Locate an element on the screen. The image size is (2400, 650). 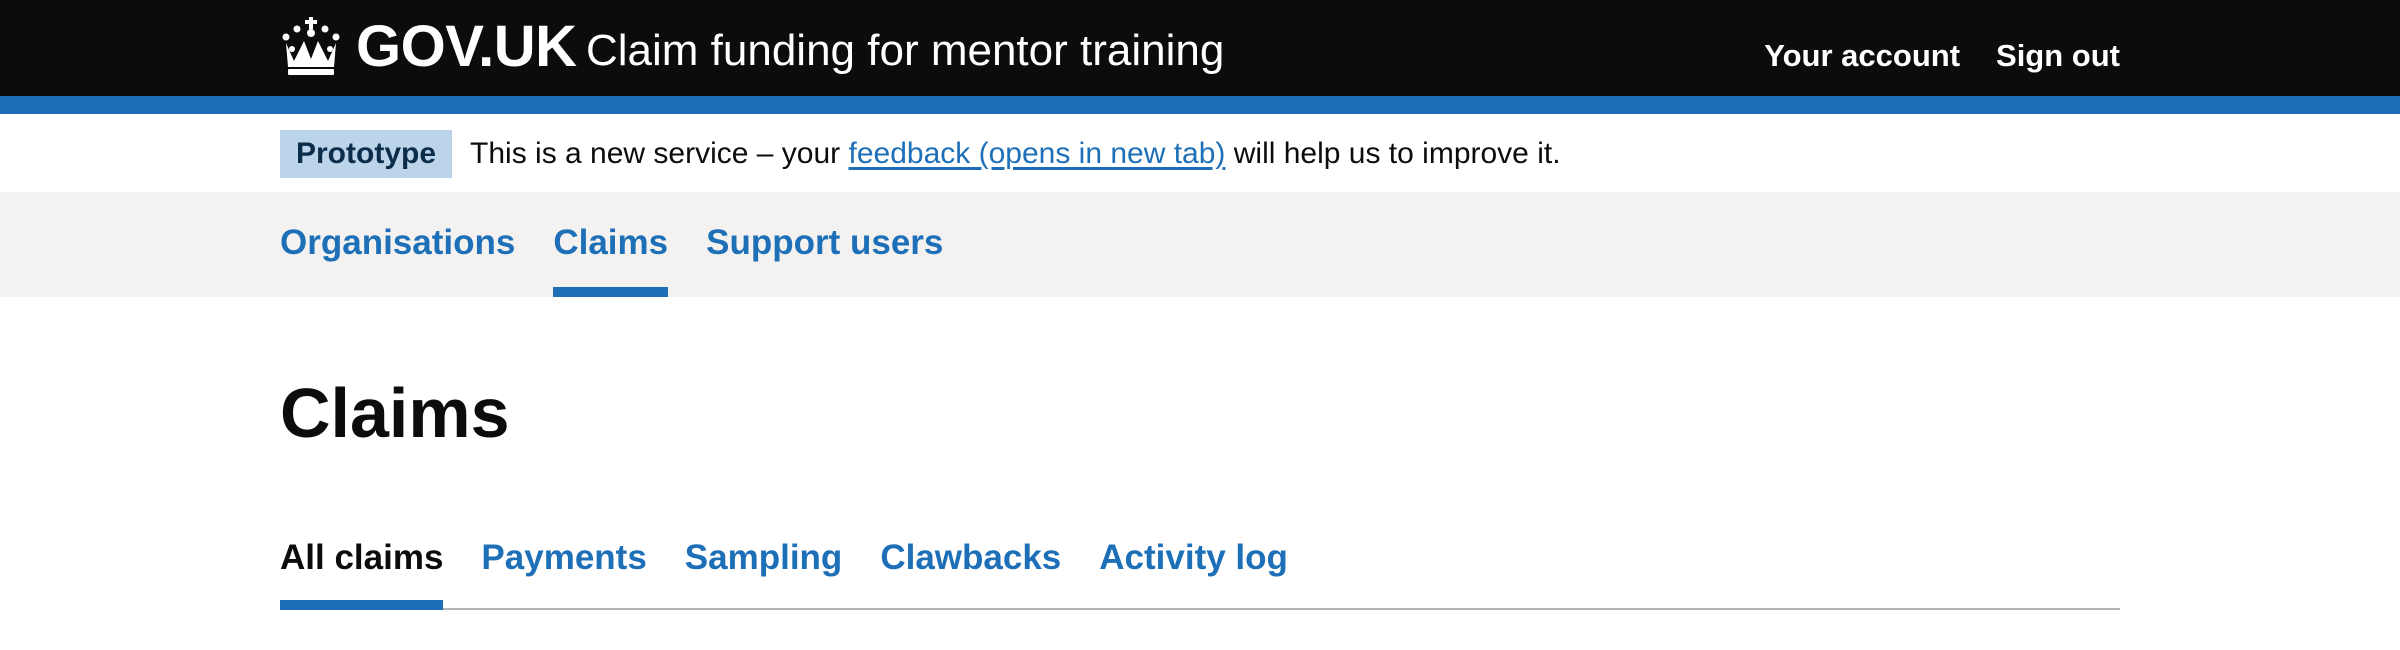
nav-item-organisations: Organisations is located at coordinates (397, 244).